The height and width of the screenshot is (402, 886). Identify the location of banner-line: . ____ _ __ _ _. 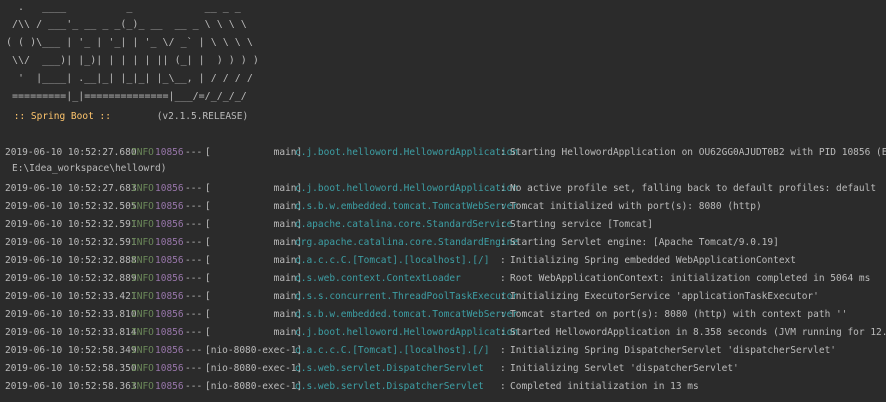
(123, 7).